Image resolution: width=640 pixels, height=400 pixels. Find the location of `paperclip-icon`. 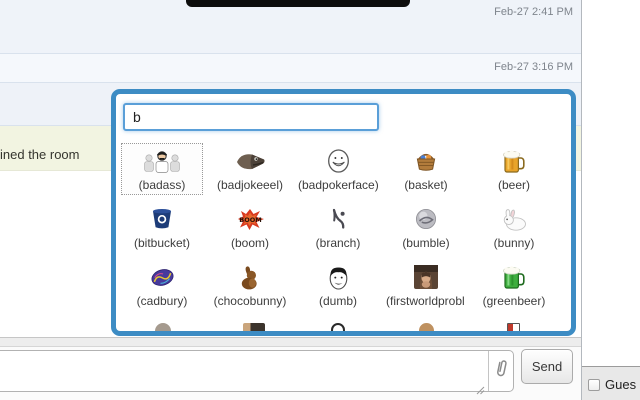

paperclip-icon is located at coordinates (501, 371).